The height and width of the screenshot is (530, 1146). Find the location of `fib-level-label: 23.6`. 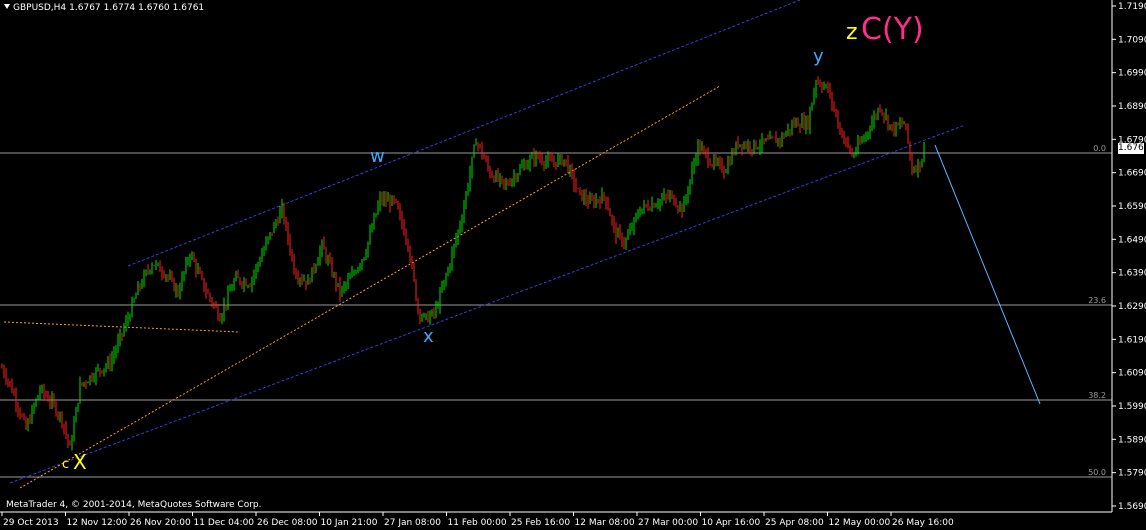

fib-level-label: 23.6 is located at coordinates (1097, 300).